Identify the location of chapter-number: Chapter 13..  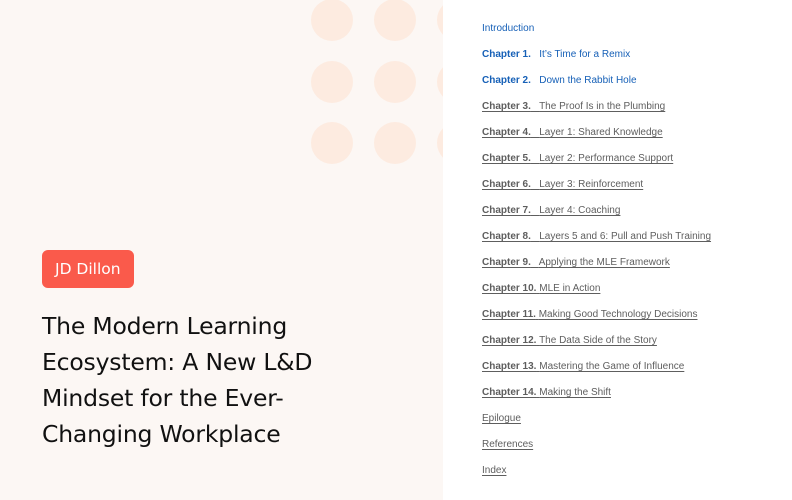
(509, 366).